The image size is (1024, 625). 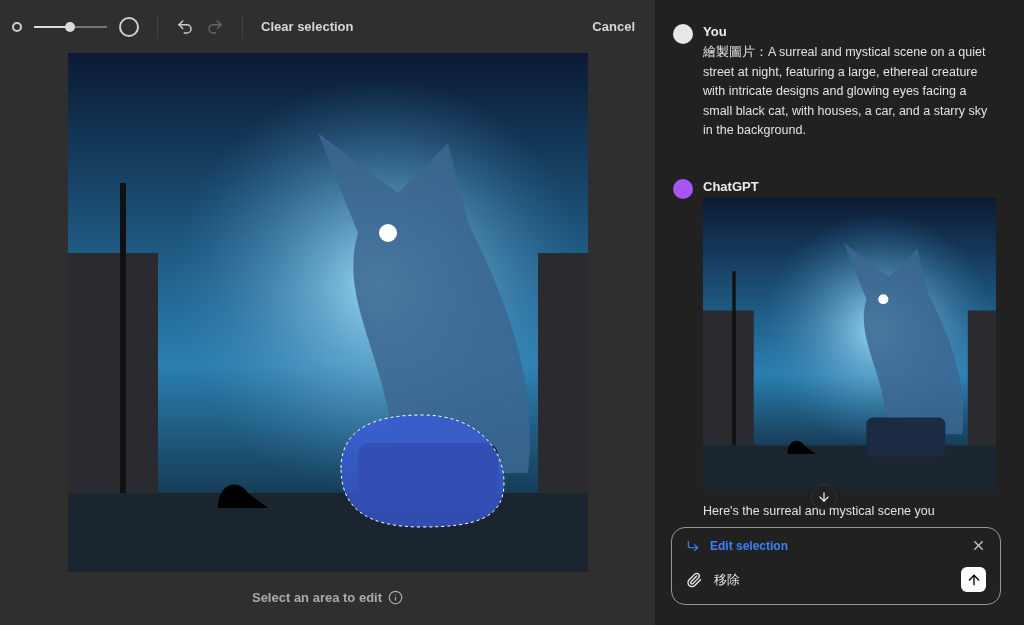 I want to click on attach-button, so click(x=694, y=579).